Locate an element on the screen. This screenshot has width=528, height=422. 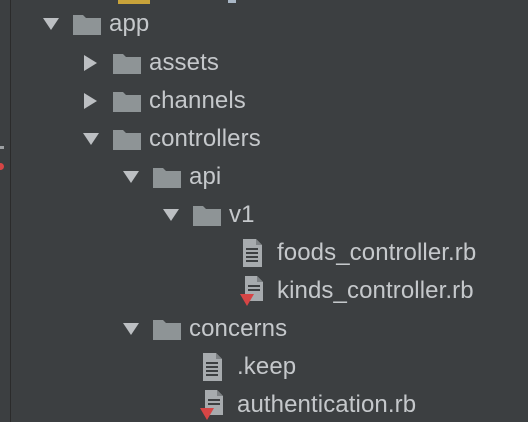
tree-item-label: .keep is located at coordinates (267, 366).